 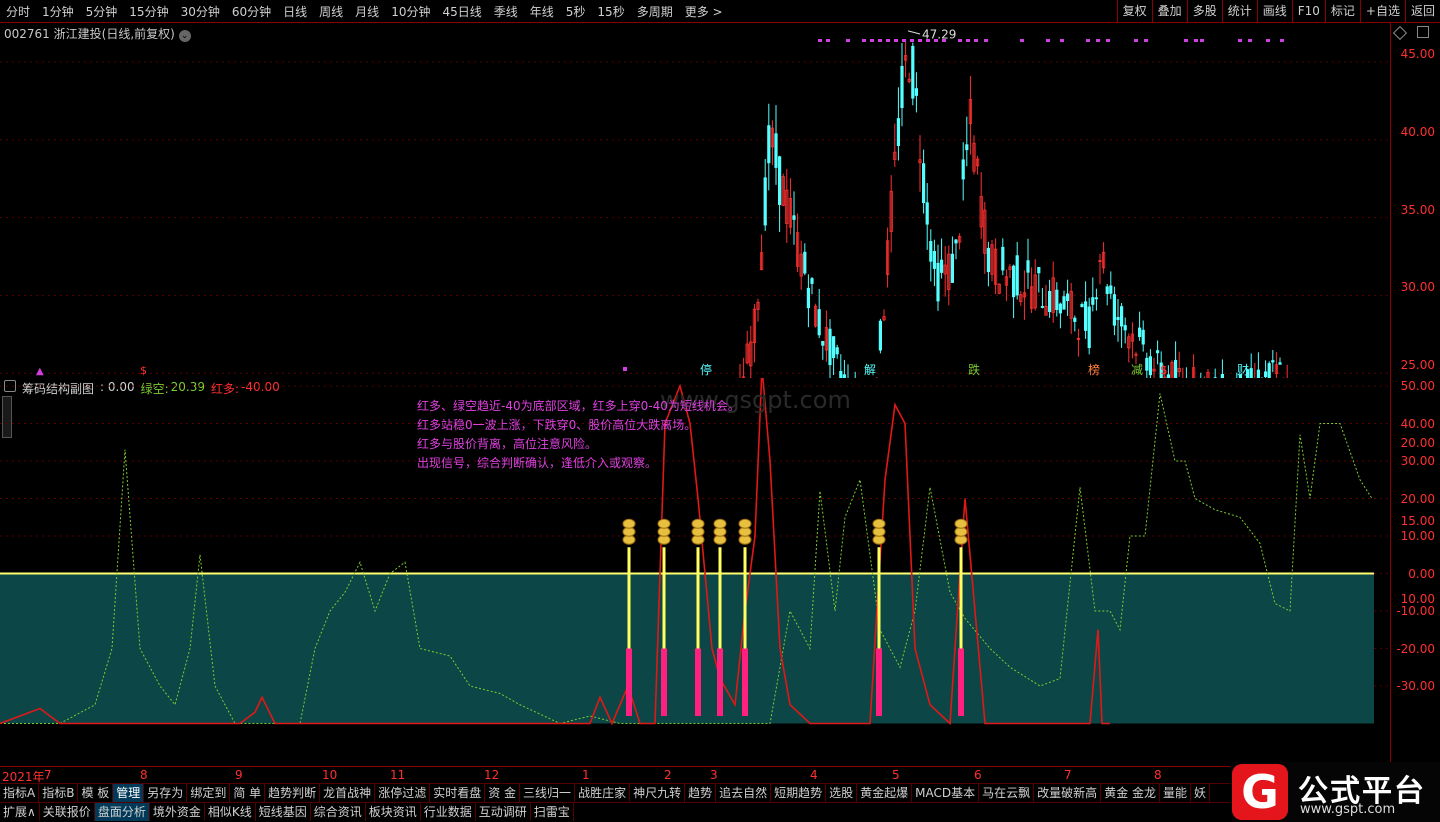 I want to click on info-tab: 综合资讯, so click(x=338, y=812).